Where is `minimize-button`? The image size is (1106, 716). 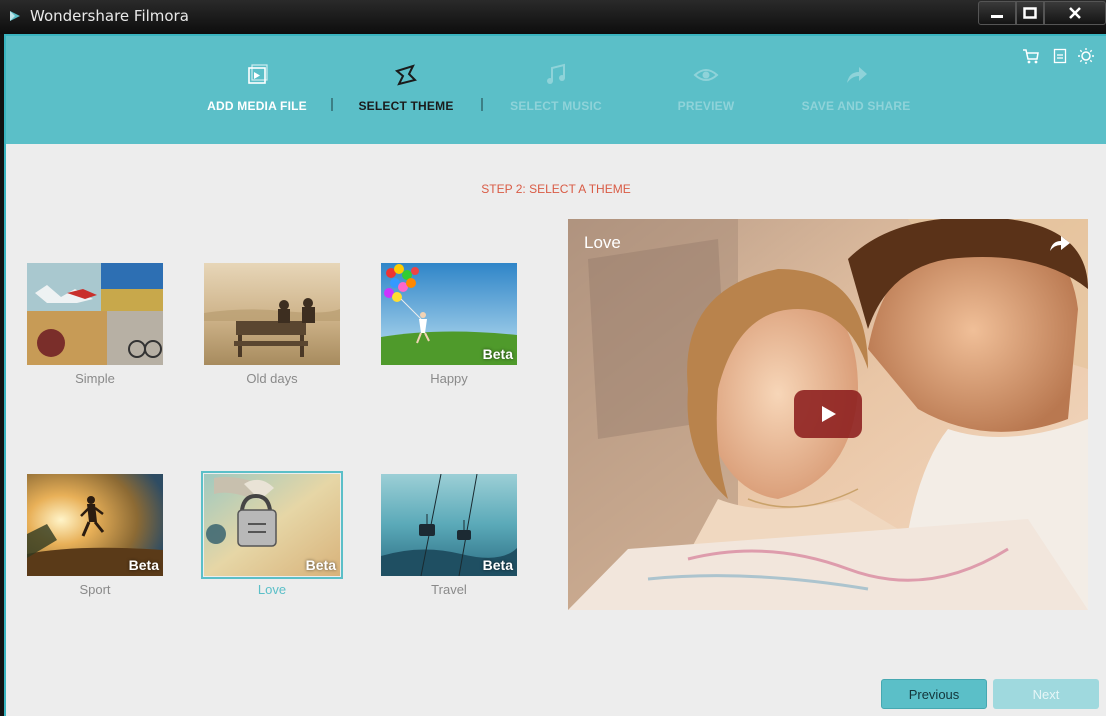
minimize-button is located at coordinates (997, 13).